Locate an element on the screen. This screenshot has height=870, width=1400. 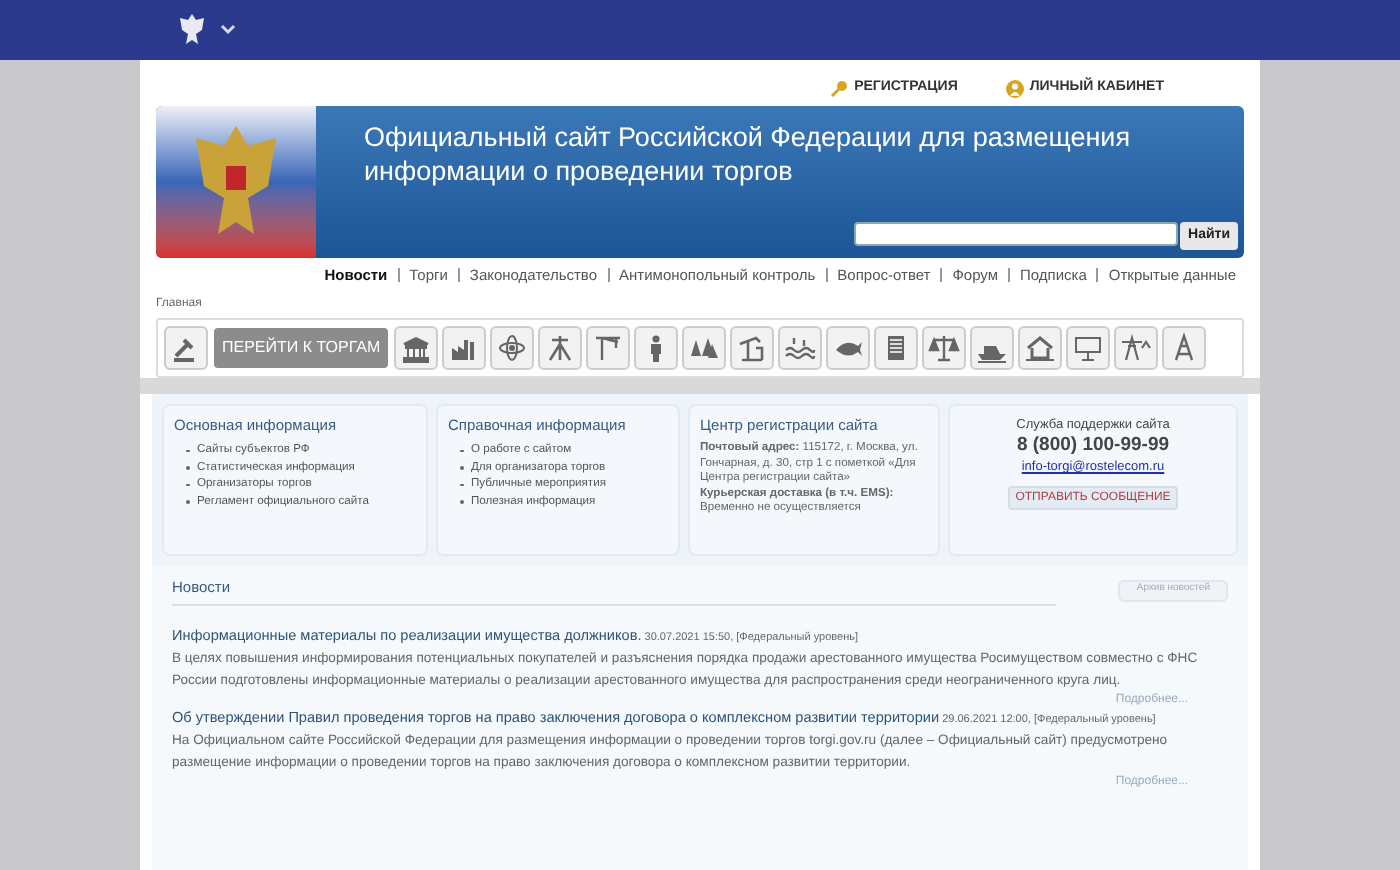
oil-pump-icon is located at coordinates (752, 348).